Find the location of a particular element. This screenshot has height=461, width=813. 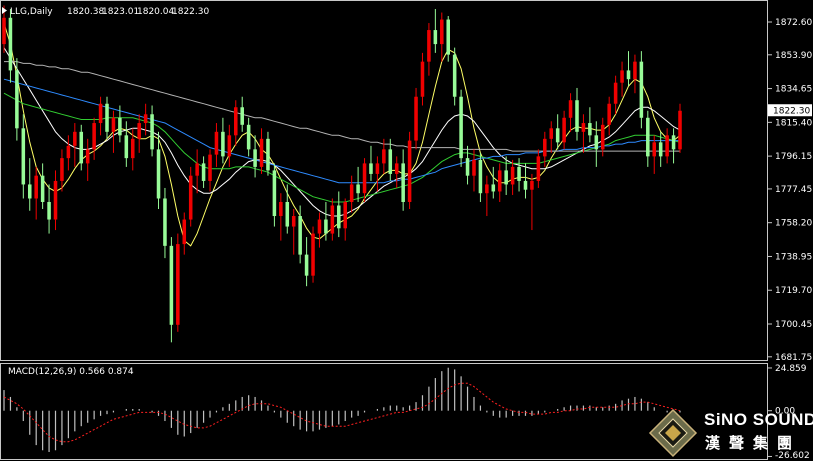

last-price-label: 1822.30 is located at coordinates (790, 110).